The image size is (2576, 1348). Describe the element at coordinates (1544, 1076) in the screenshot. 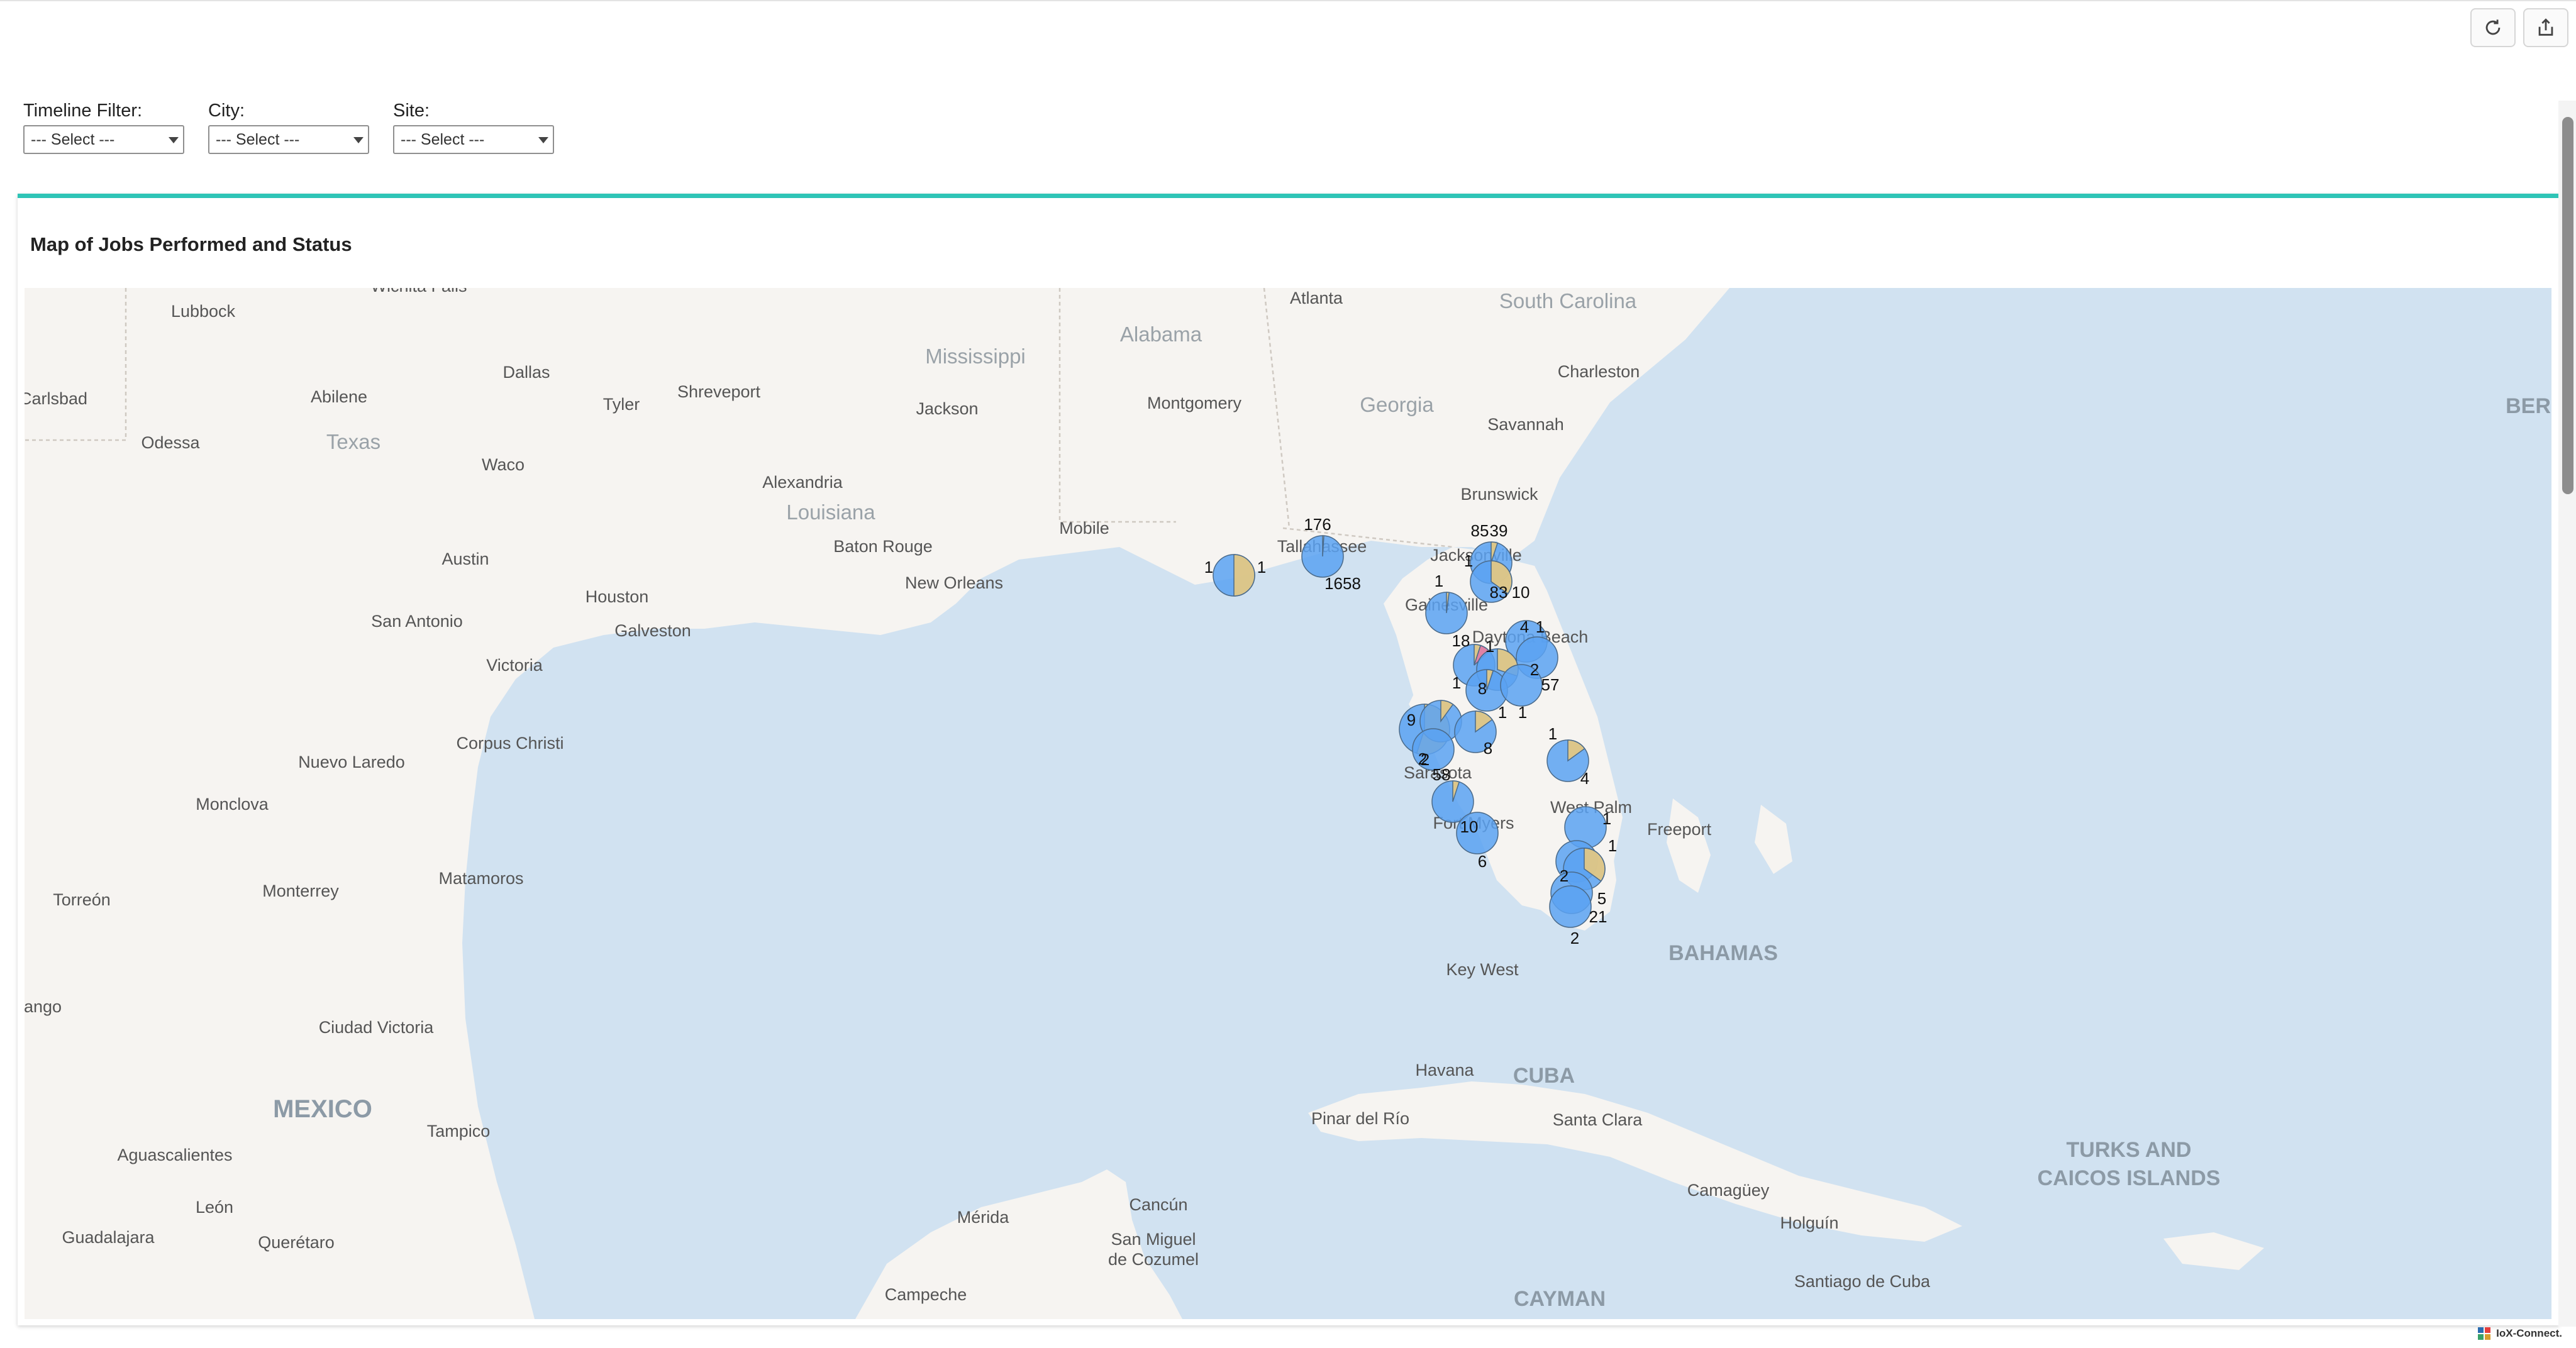

I see `country-label: CUBA` at that location.